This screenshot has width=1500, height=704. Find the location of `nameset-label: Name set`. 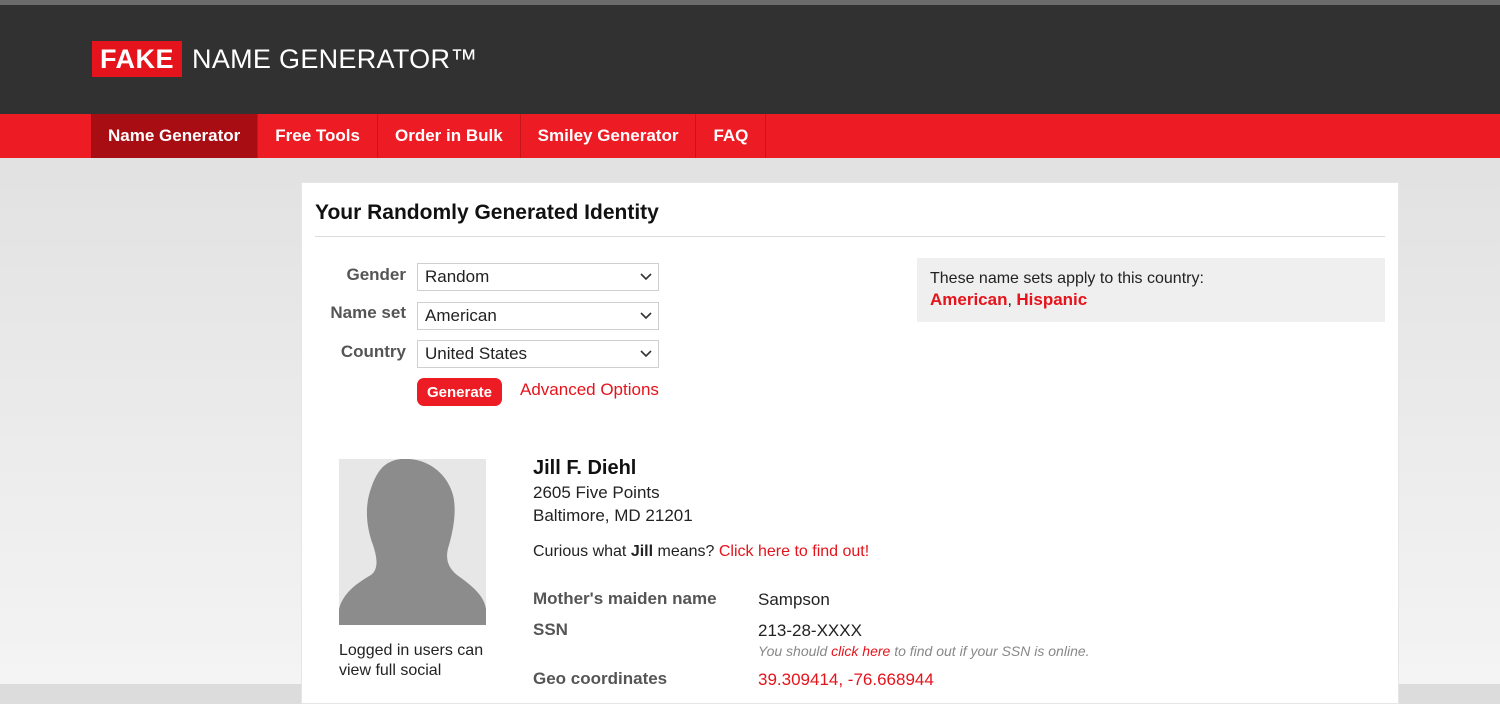

nameset-label: Name set is located at coordinates (368, 312).